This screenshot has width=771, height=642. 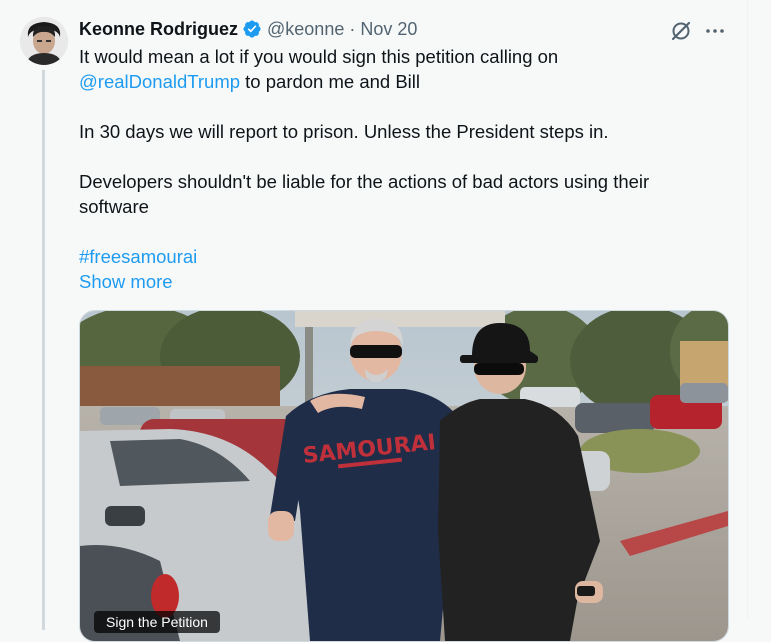 I want to click on tweet-line-2: @realDonaldTrump to pardon me and Bill, so click(x=399, y=81).